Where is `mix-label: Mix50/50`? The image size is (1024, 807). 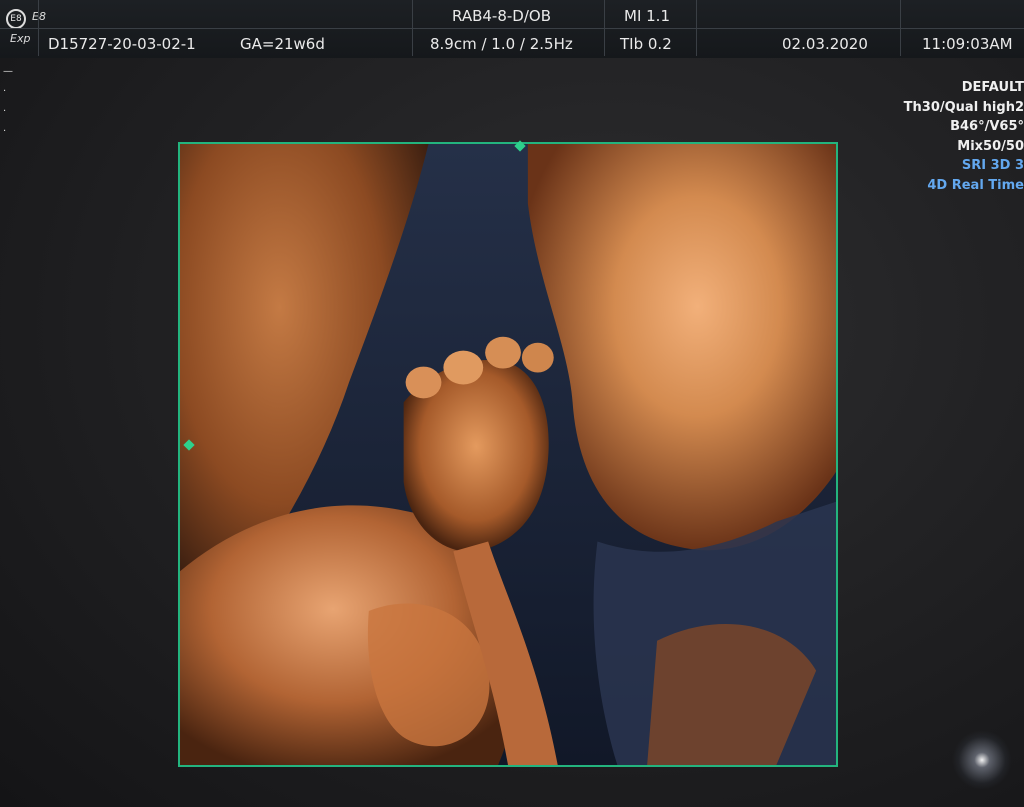
mix-label: Mix50/50 is located at coordinates (990, 146).